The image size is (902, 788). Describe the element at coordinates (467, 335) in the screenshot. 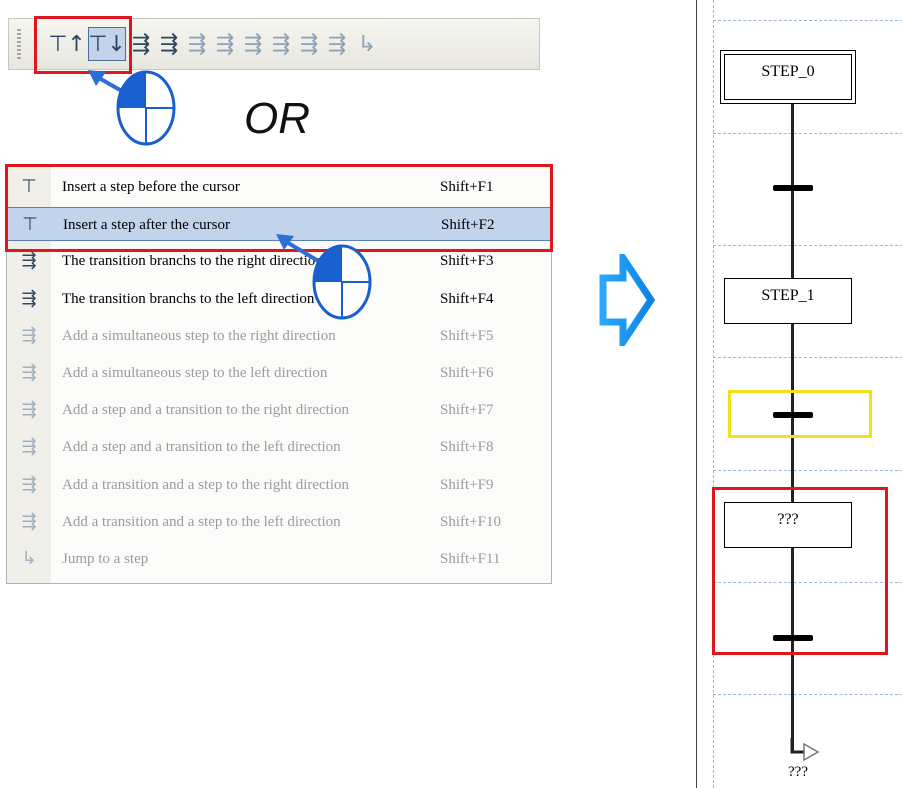

I see `menu-item-shortcut: Shift+F5` at that location.